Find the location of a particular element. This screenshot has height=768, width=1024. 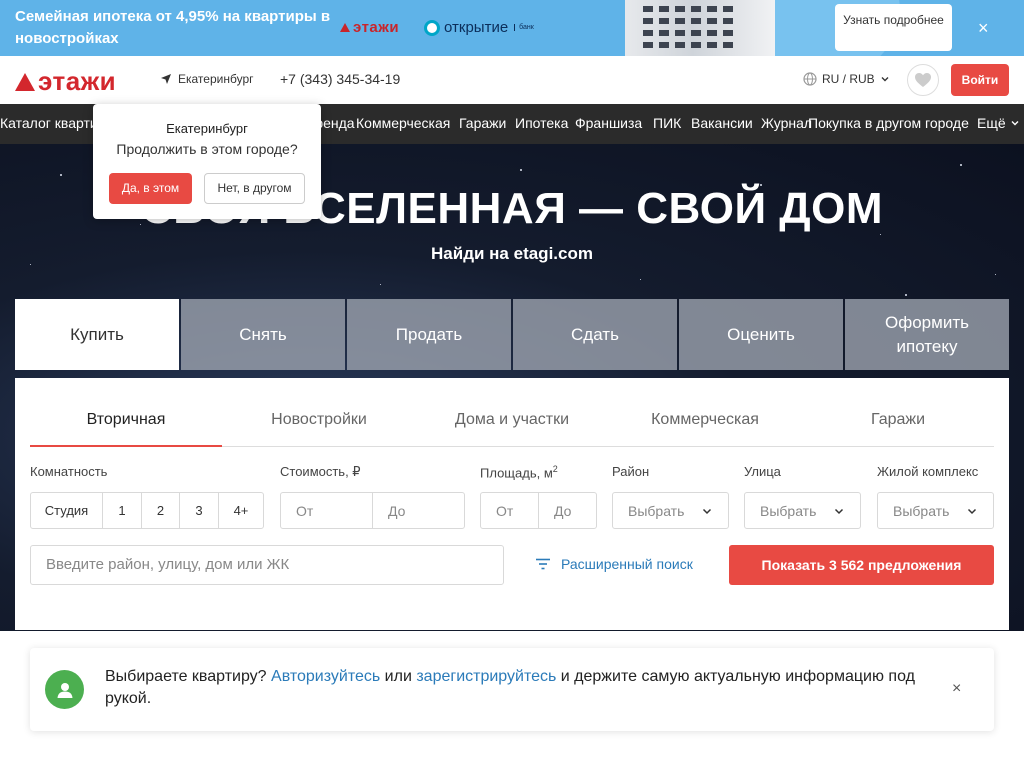

room-option-3: 3 is located at coordinates (199, 510).